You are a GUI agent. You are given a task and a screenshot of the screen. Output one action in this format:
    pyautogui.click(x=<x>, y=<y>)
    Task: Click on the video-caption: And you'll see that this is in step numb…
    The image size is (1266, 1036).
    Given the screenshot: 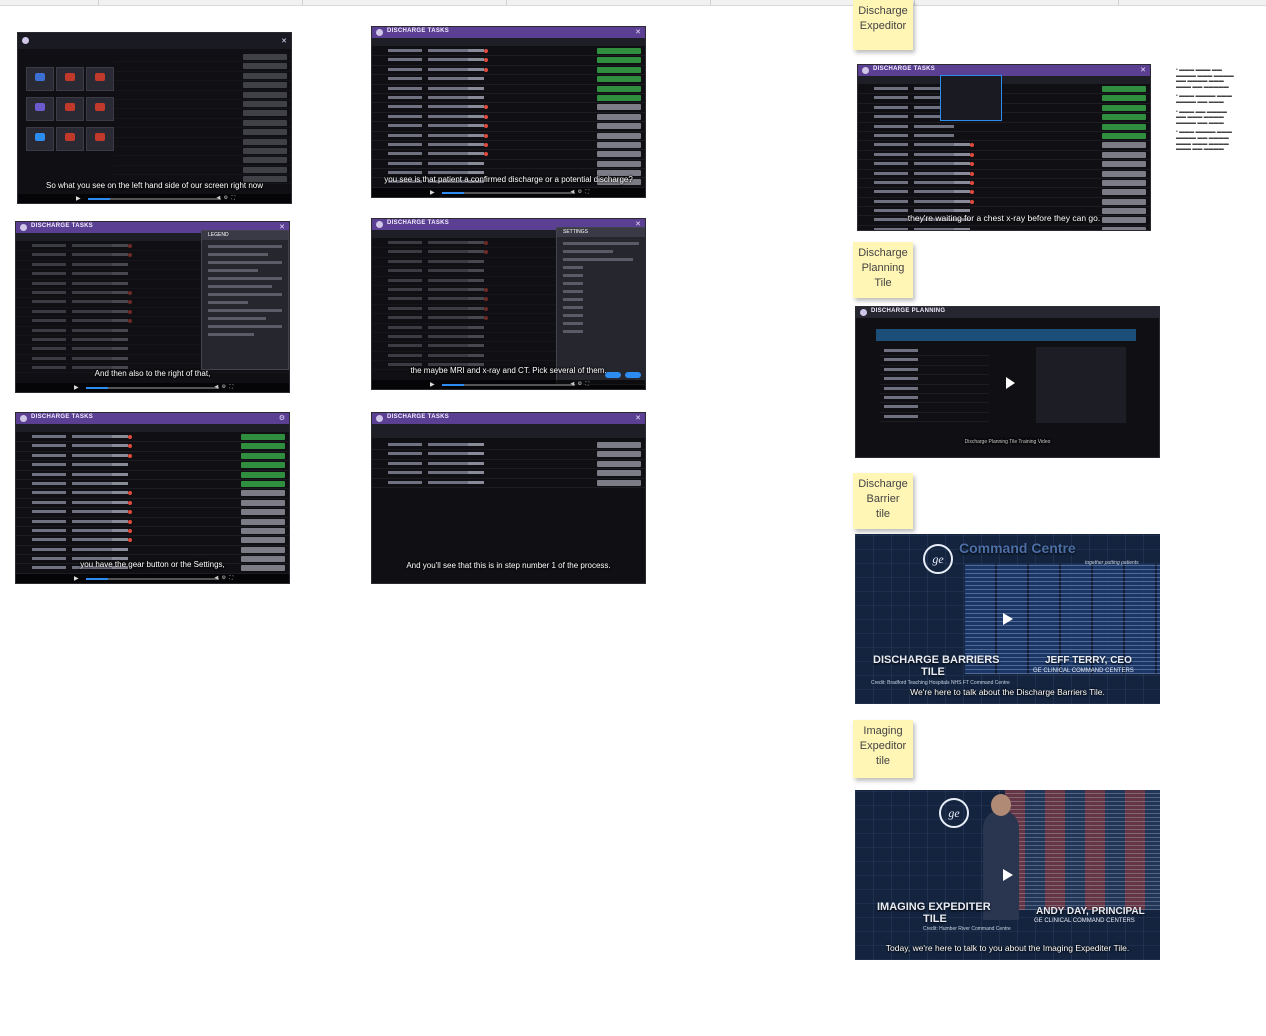 What is the action you would take?
    pyautogui.click(x=508, y=565)
    